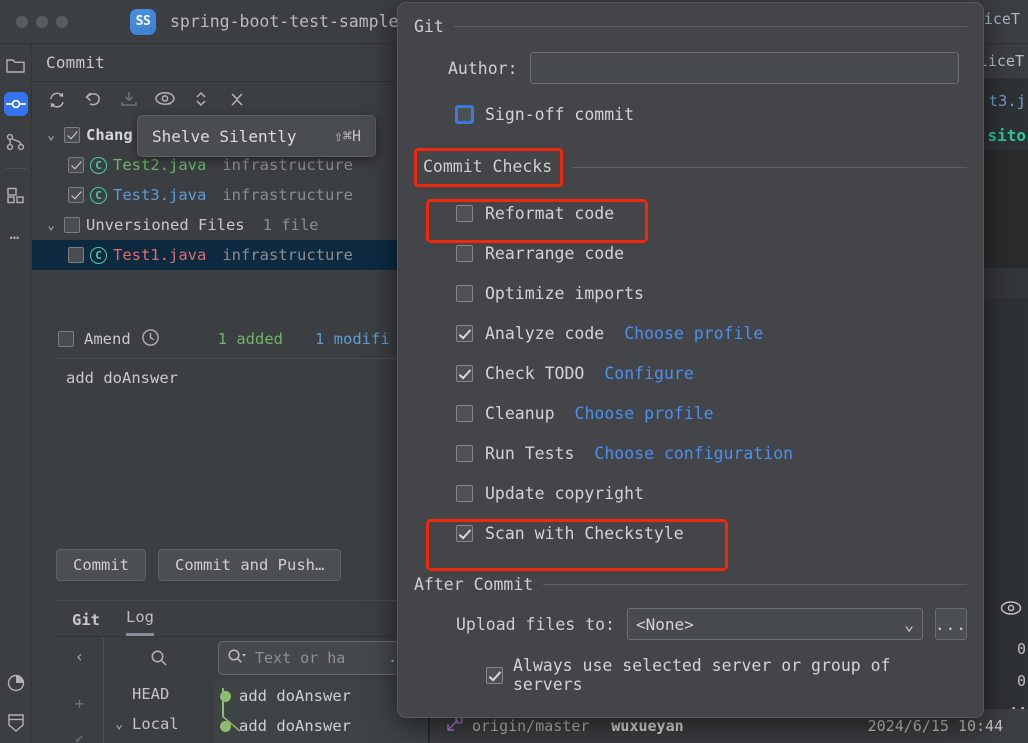  I want to click on sign-off-commit-checkbox, so click(464, 114).